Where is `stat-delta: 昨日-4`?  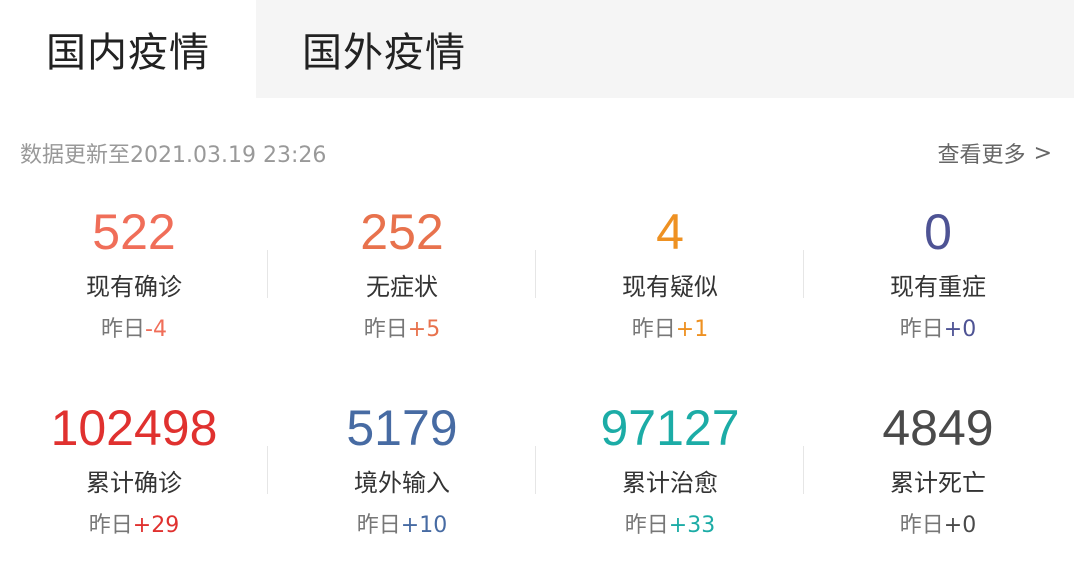
stat-delta: 昨日-4 is located at coordinates (134, 330).